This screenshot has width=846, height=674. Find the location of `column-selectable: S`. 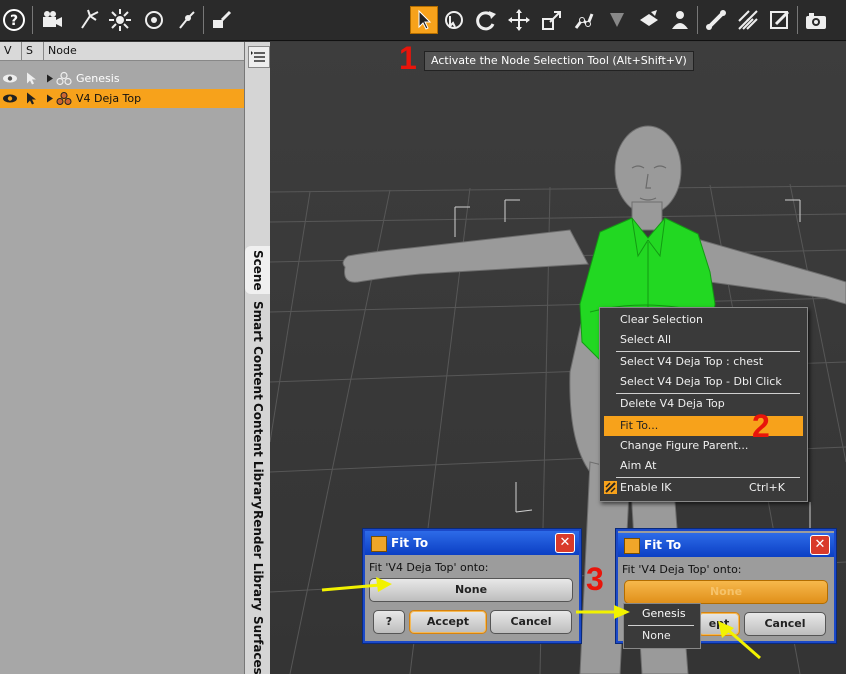

column-selectable: S is located at coordinates (33, 51).